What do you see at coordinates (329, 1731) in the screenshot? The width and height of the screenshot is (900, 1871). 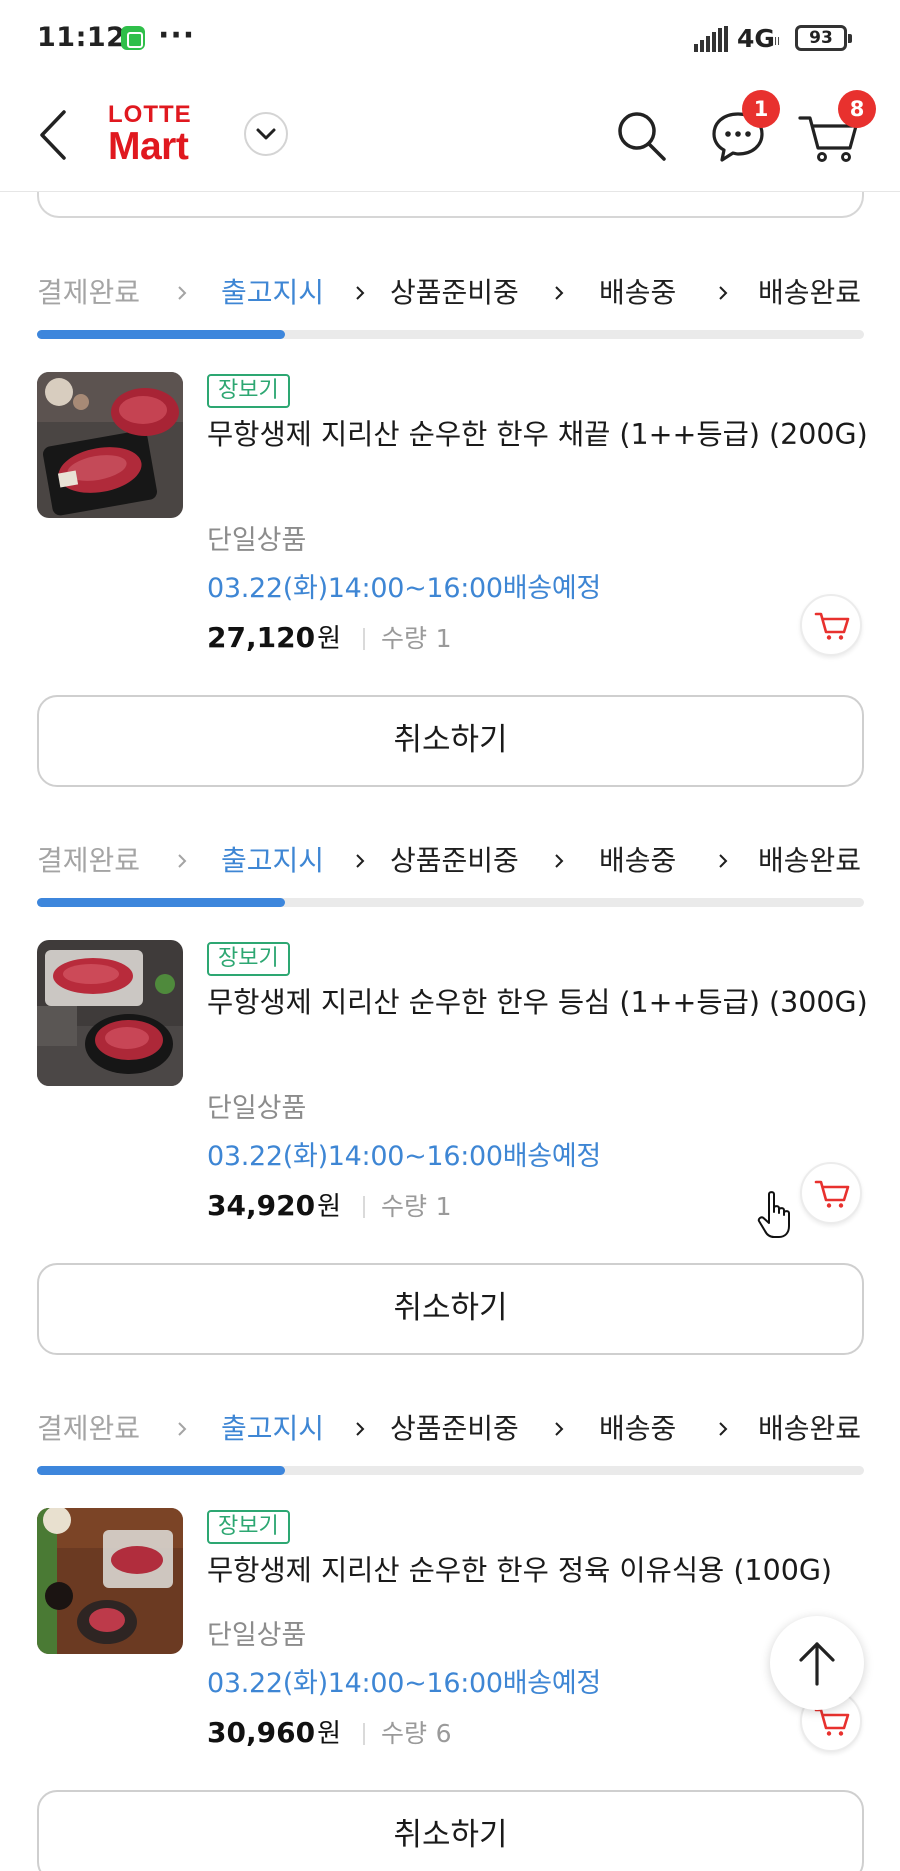 I see `price-row: 30,960원 수량 6` at bounding box center [329, 1731].